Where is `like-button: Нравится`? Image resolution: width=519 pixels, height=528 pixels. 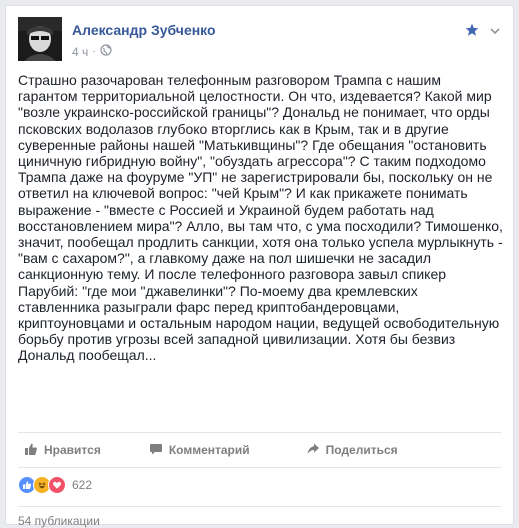 like-button: Нравится is located at coordinates (62, 450).